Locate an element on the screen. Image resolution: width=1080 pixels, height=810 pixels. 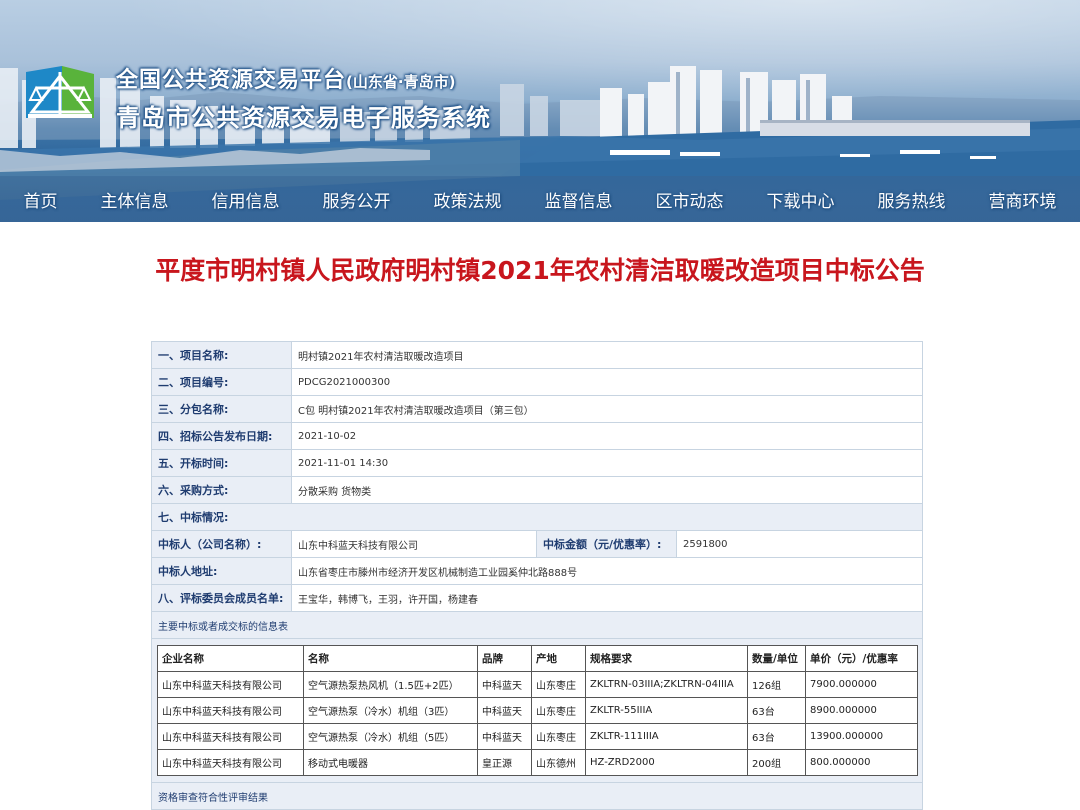
row-open-time: 五、开标时间: 2021-11-01 14:30 is located at coordinates (537, 463).